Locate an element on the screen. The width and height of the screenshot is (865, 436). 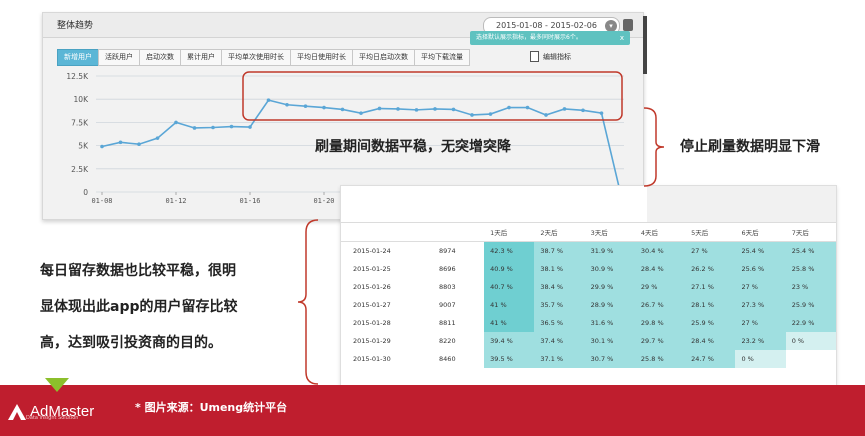
y-tick-label: 0 is located at coordinates (85, 192).